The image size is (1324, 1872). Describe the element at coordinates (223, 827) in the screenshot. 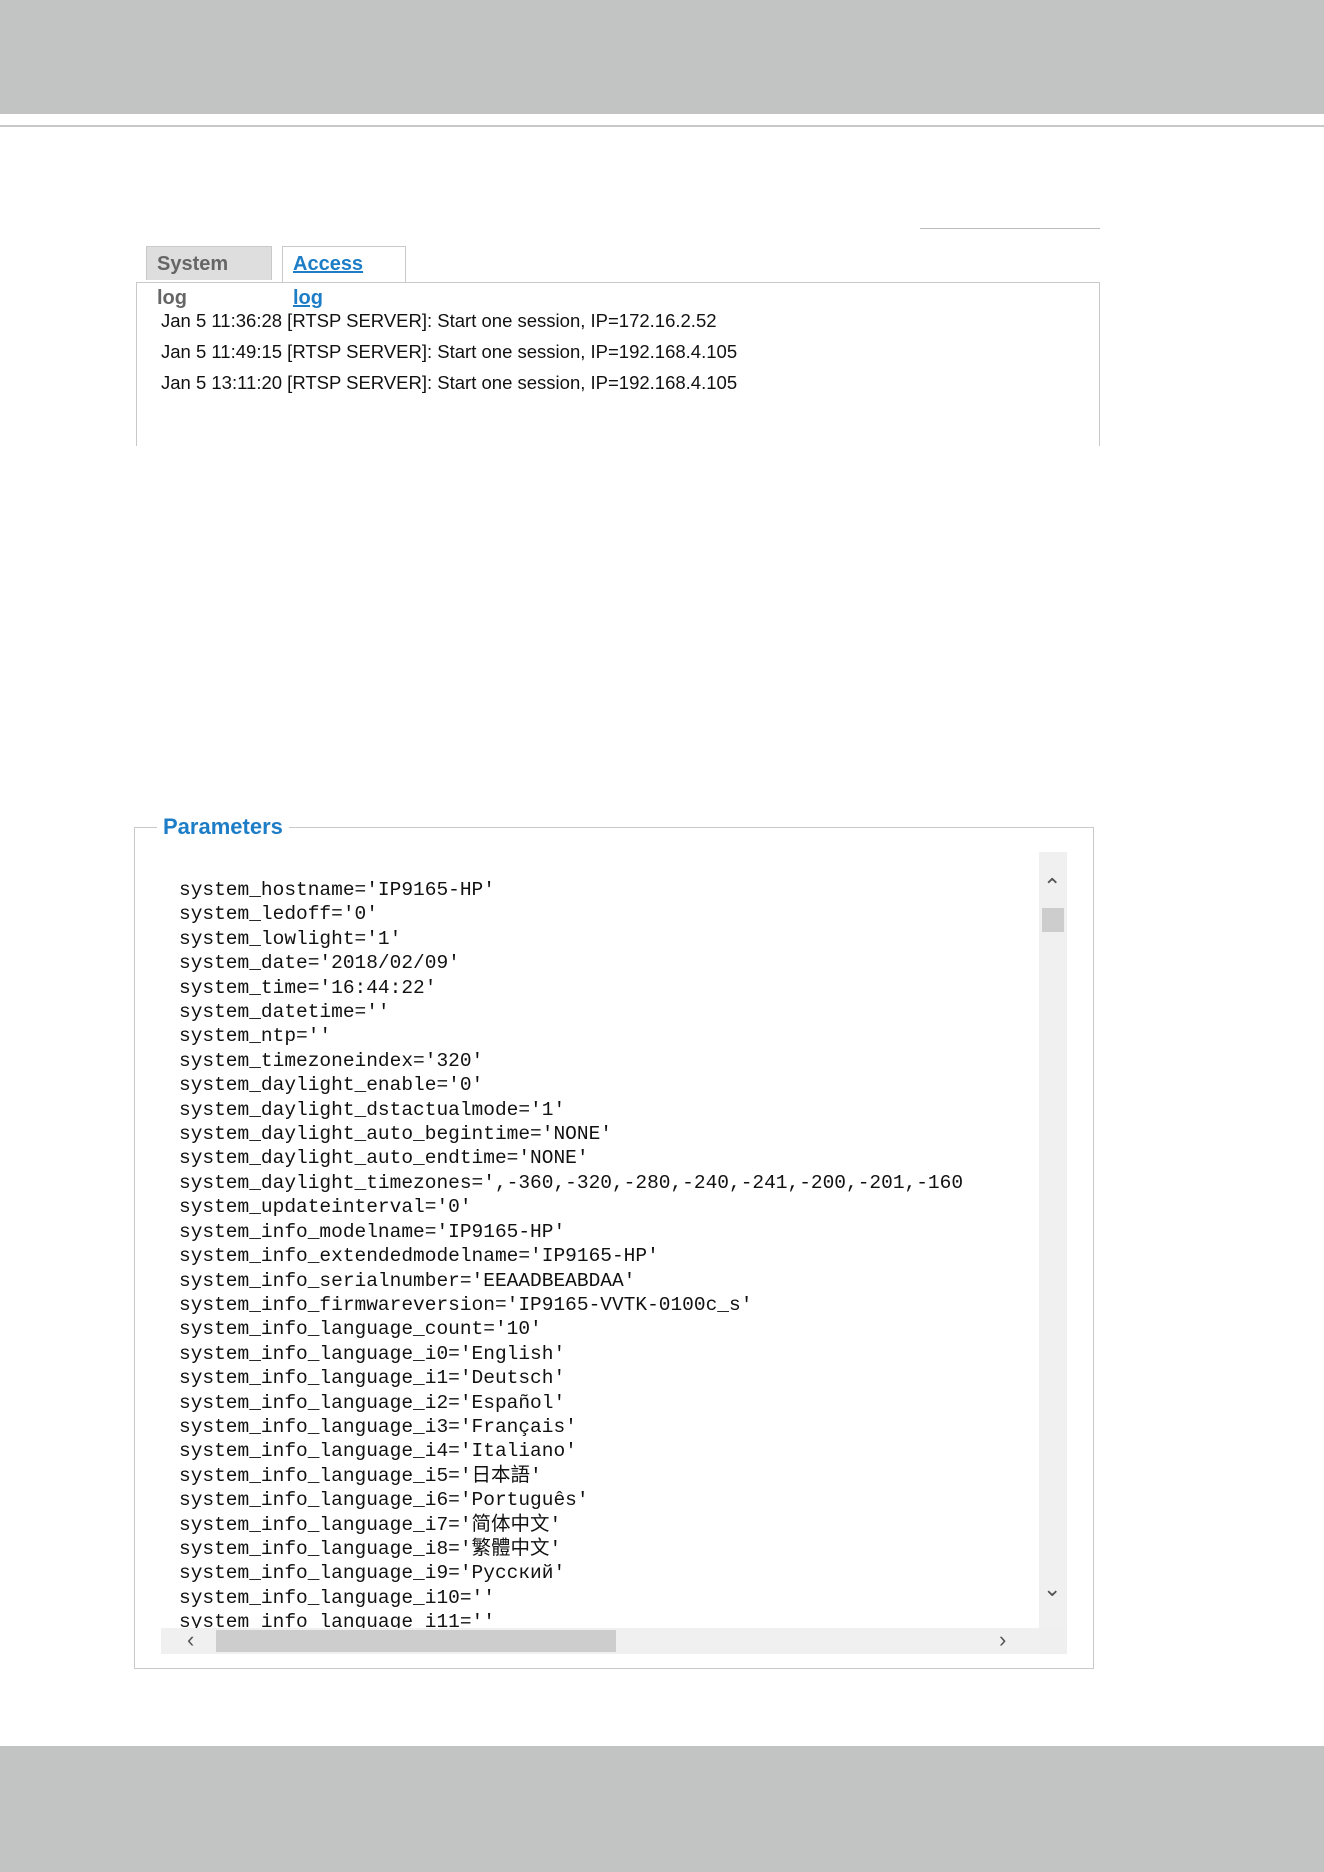

I see `parameters-legend: Parameters` at that location.